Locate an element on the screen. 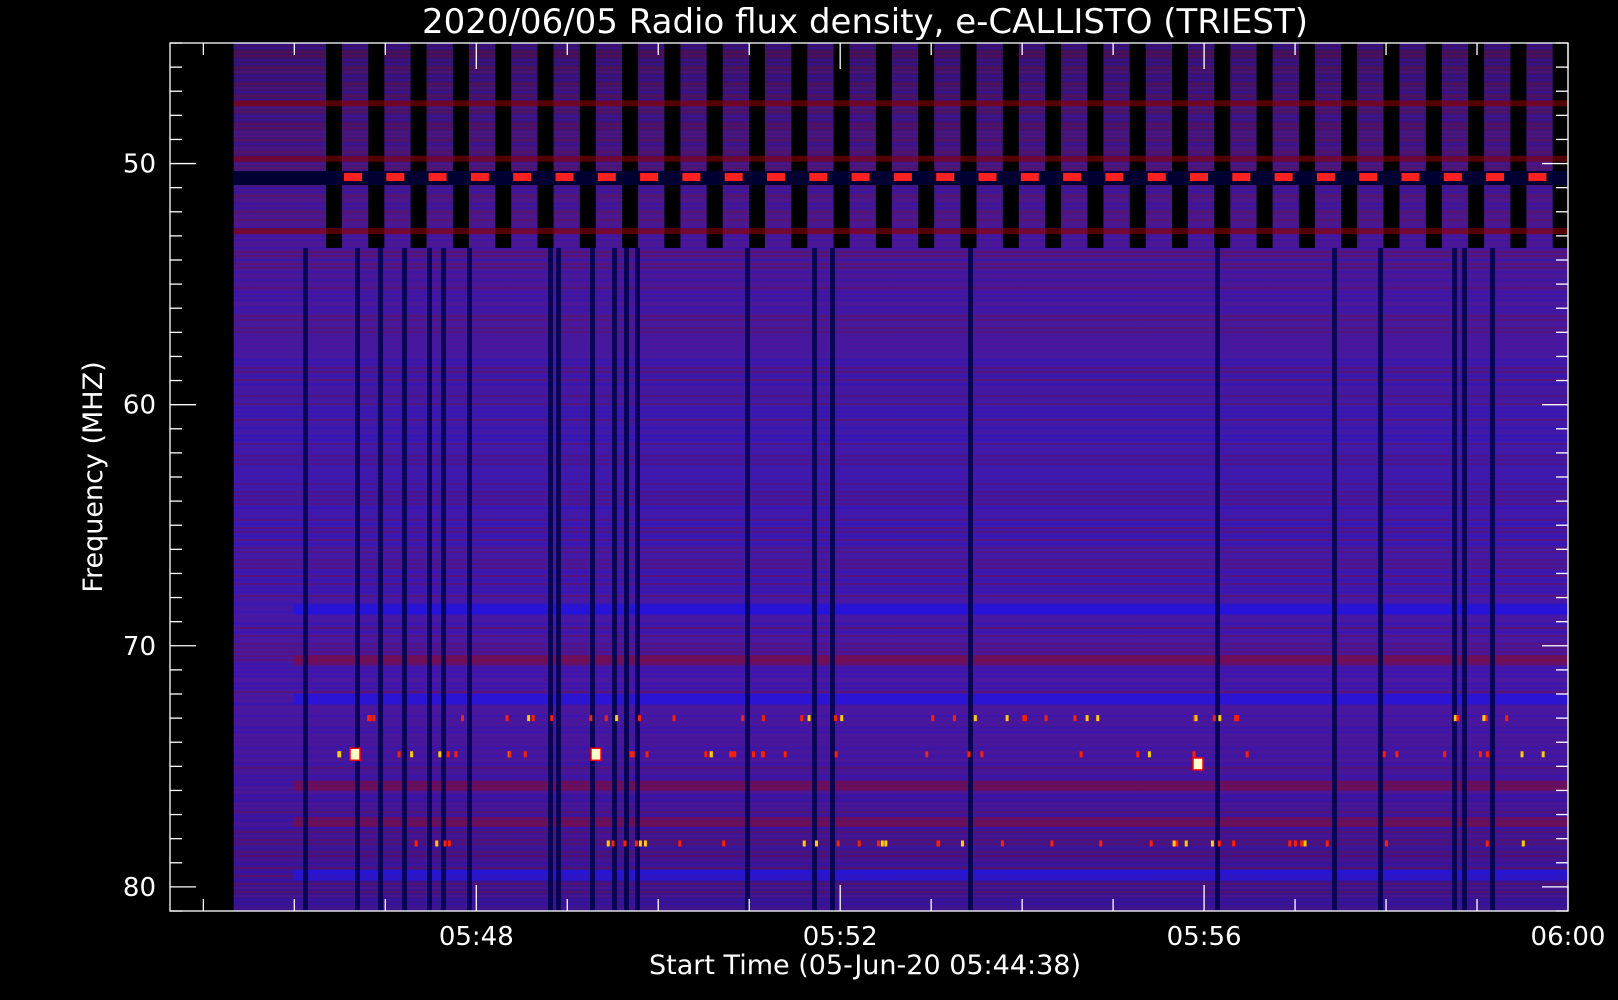 The height and width of the screenshot is (1000, 1618). y-tick-label: 60 is located at coordinates (139, 406).